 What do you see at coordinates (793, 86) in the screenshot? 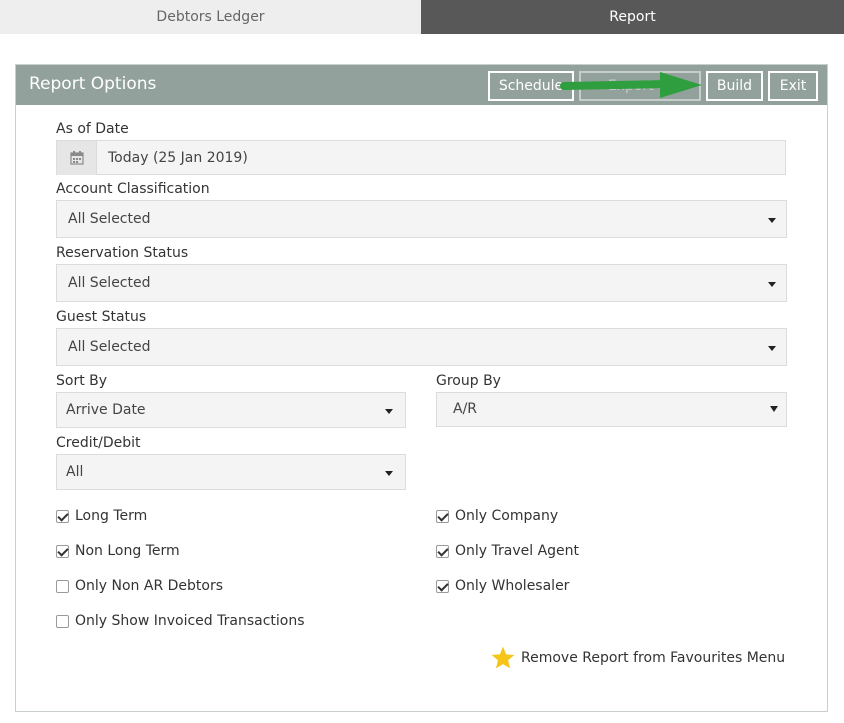
I see `exit-button: Exit` at bounding box center [793, 86].